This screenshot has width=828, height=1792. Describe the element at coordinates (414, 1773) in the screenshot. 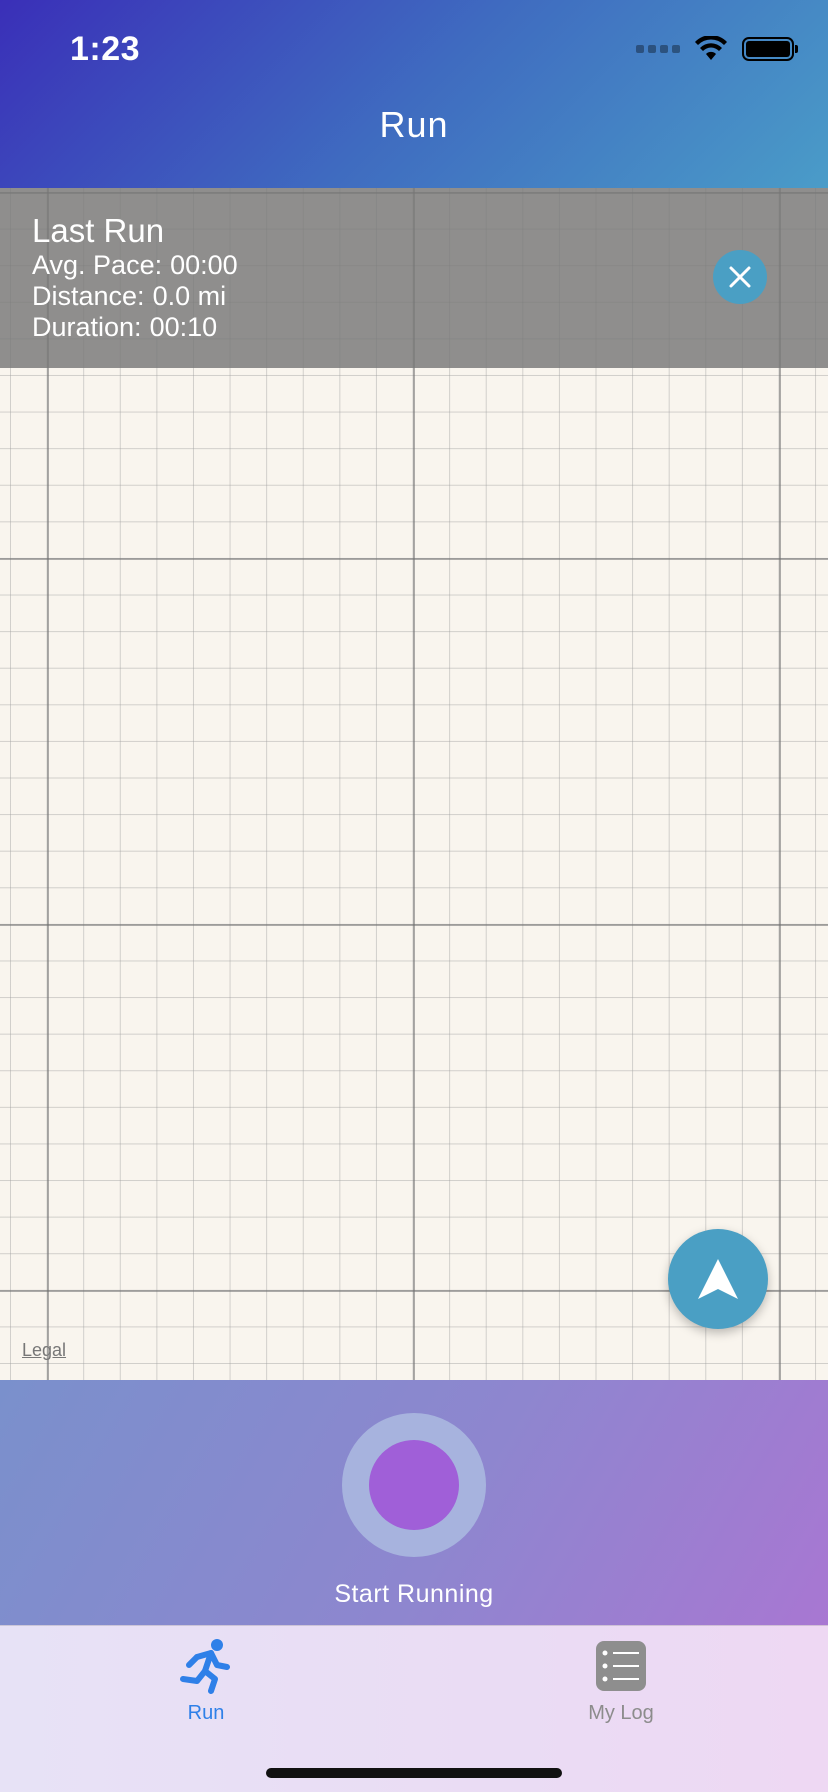

I see `home-indicator` at that location.